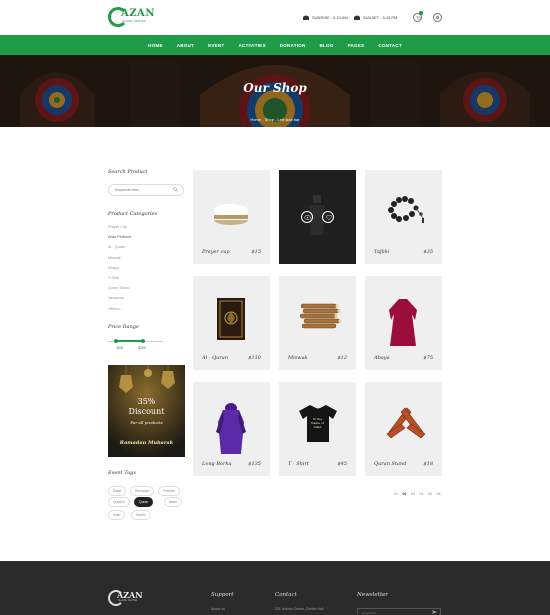 The width and height of the screenshot is (550, 615). Describe the element at coordinates (342, 464) in the screenshot. I see `product-price: $45` at that location.